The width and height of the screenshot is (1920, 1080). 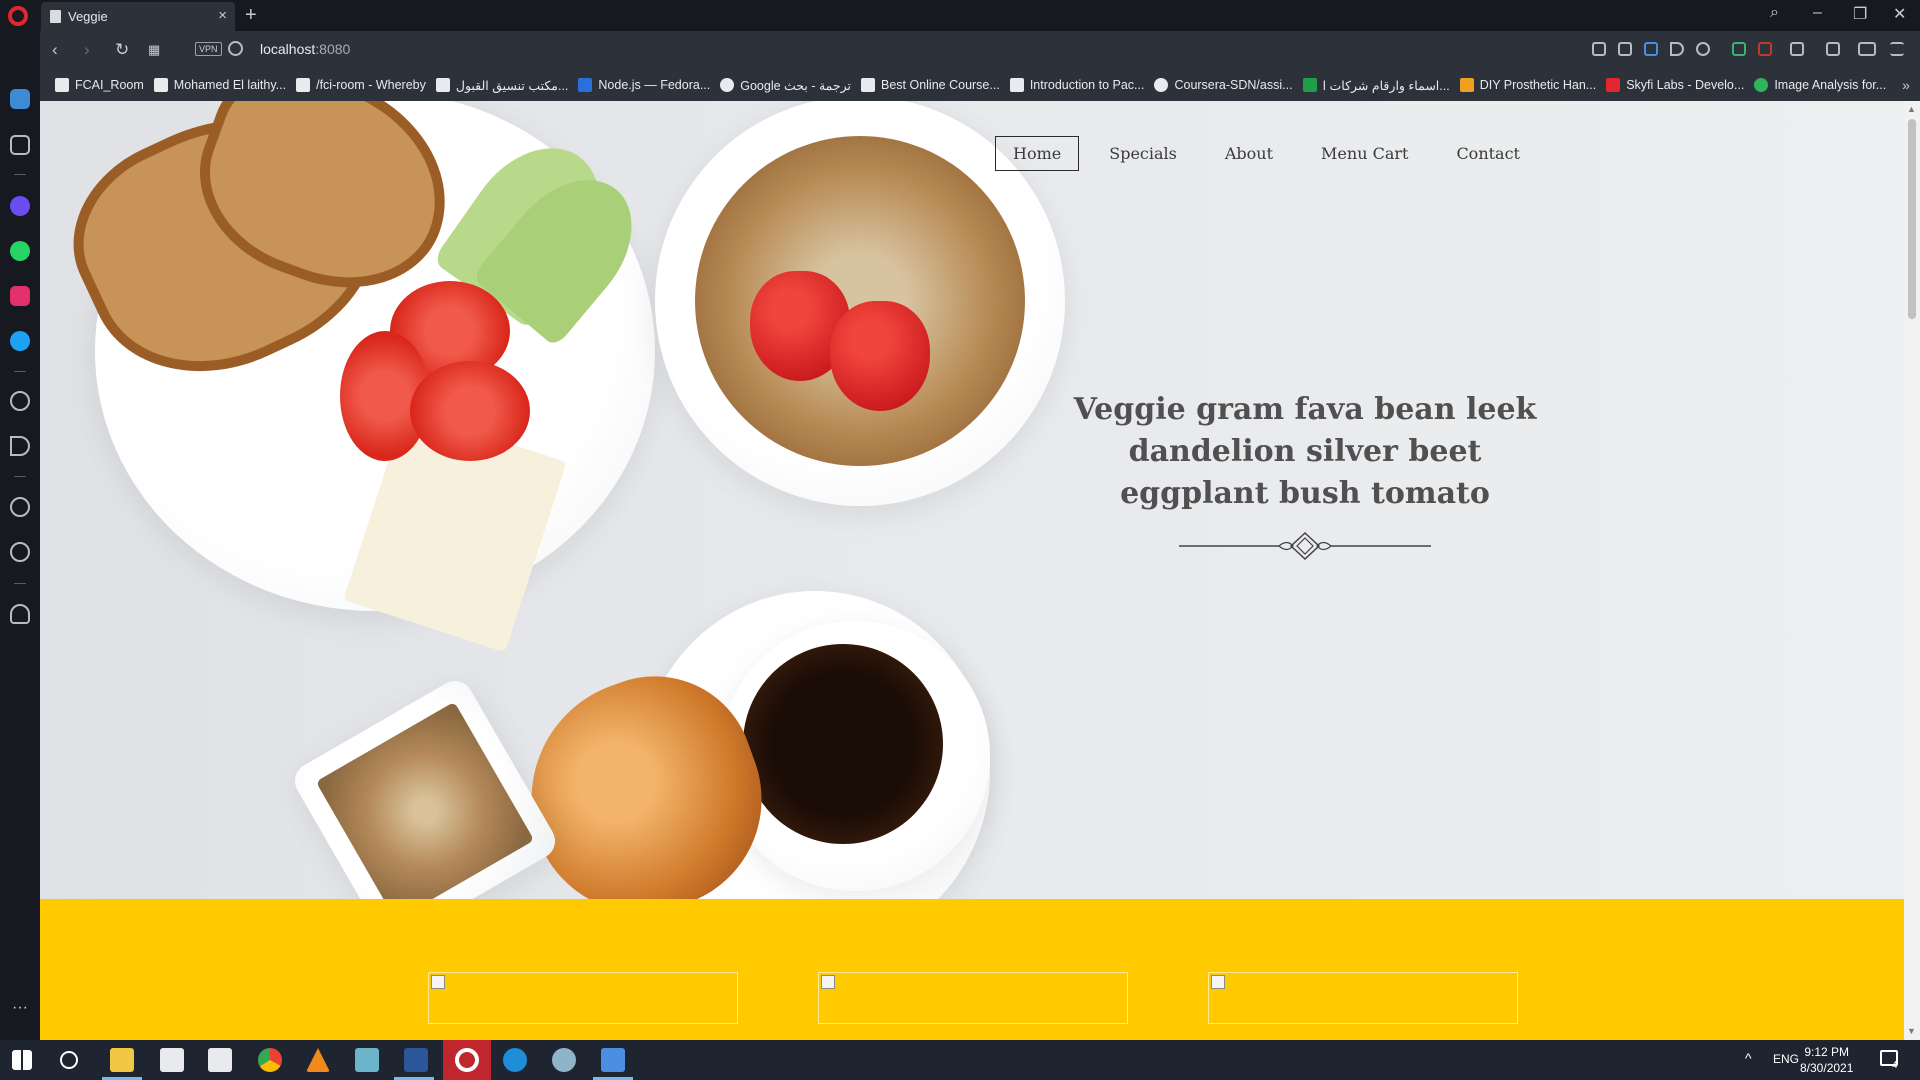 What do you see at coordinates (20, 296) in the screenshot?
I see `instagram-icon` at bounding box center [20, 296].